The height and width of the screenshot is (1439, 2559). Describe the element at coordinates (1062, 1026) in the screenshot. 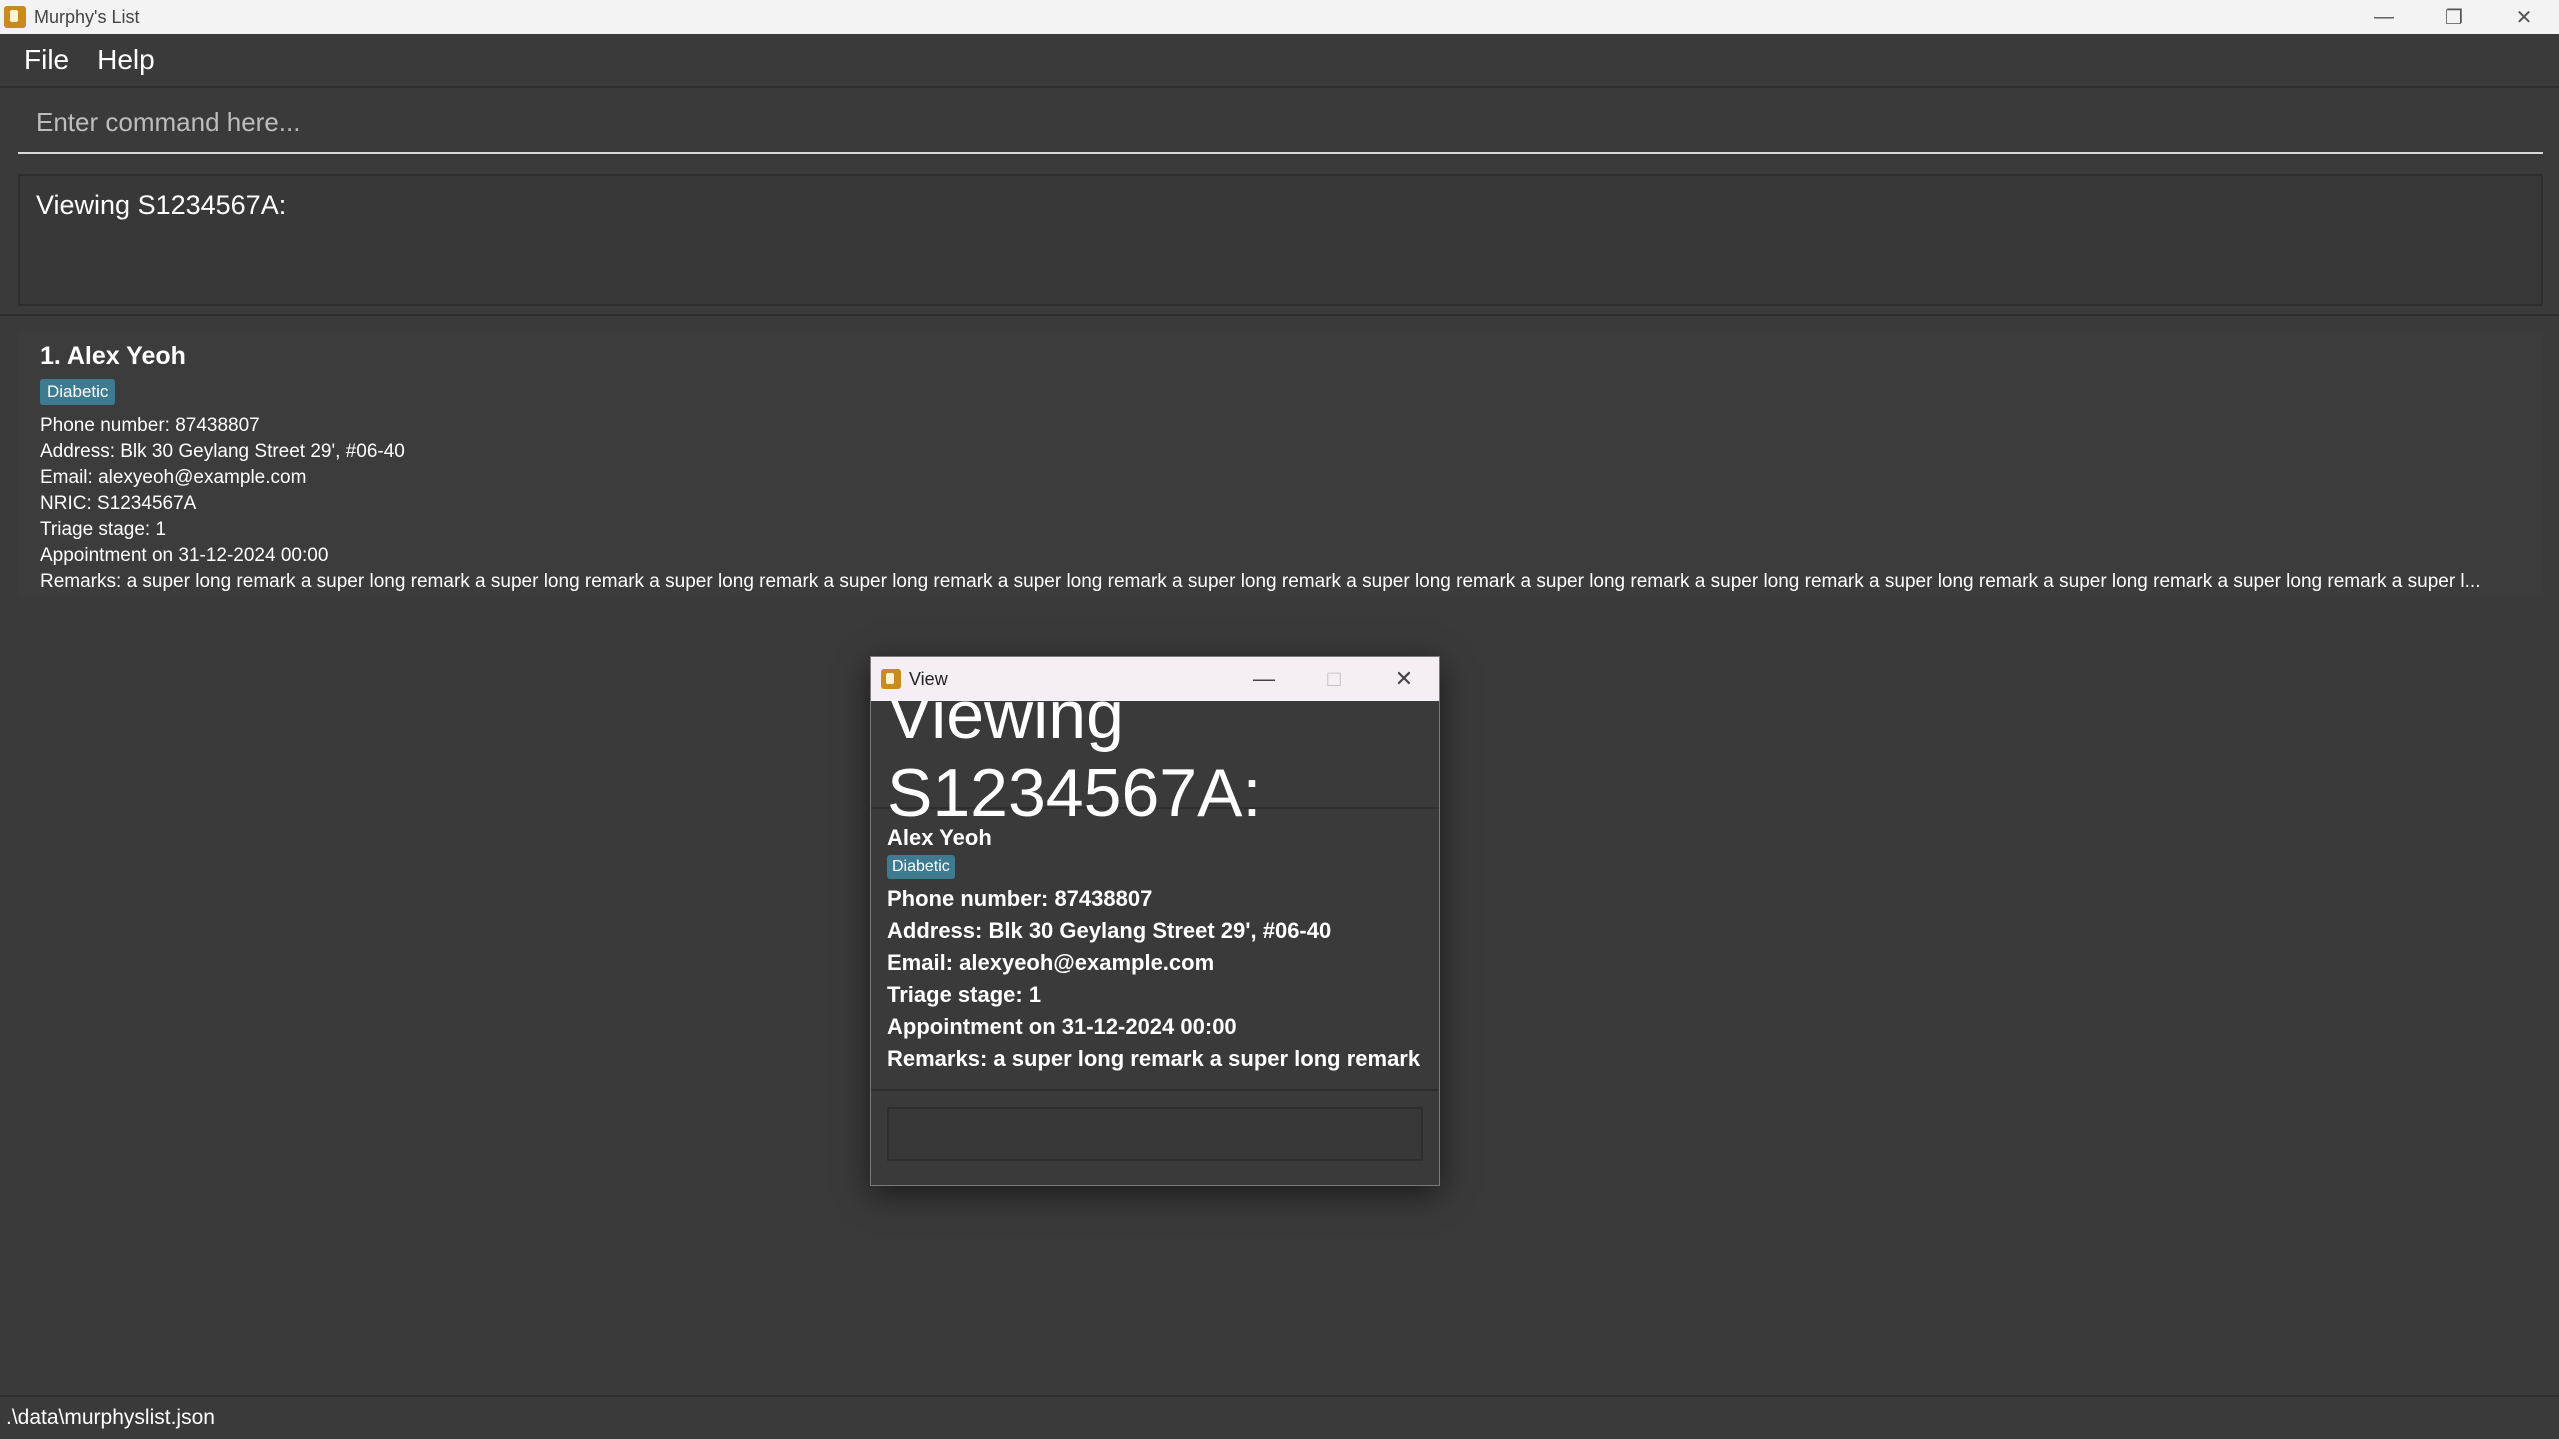

I see `view-appointment: Appointment on 31-12-2024 00:00` at that location.